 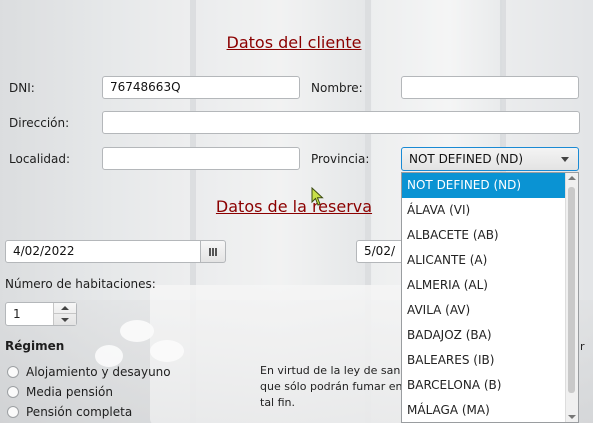 I want to click on reserva-section-title: Datos de la reserva, so click(x=294, y=206).